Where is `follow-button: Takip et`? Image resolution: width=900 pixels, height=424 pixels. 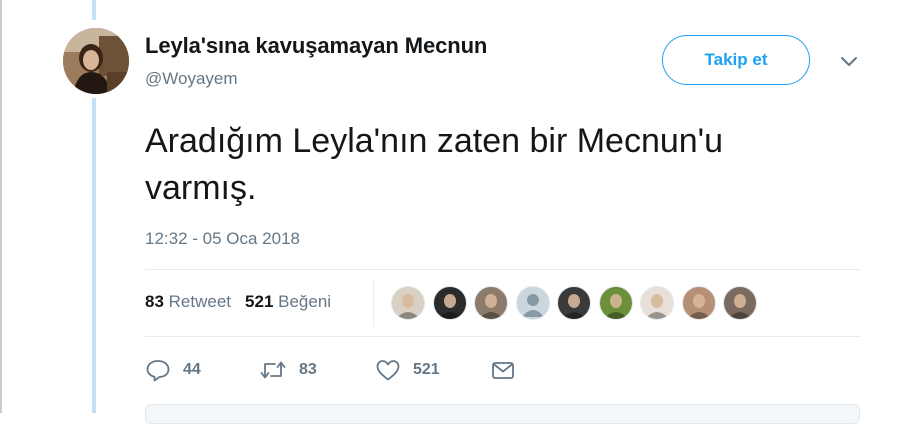
follow-button: Takip et is located at coordinates (736, 60).